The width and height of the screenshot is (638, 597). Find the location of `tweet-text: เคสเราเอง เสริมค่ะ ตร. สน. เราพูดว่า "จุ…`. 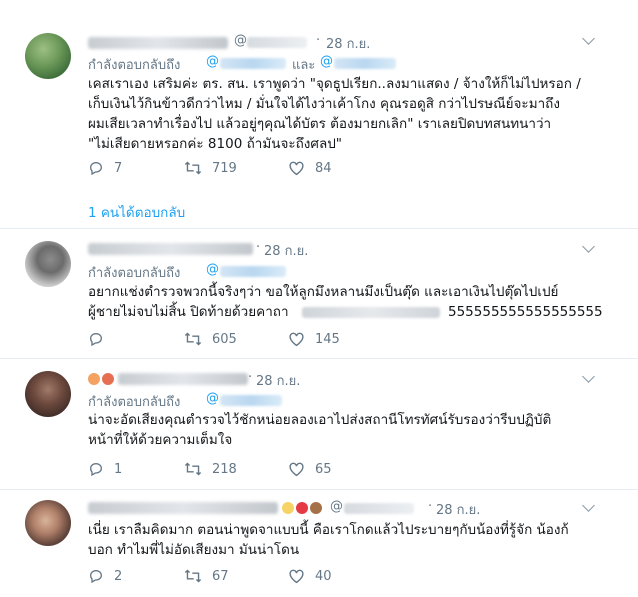

tweet-text: เคสเราเอง เสริมค่ะ ตร. สน. เราพูดว่า "จุ… is located at coordinates (334, 114).